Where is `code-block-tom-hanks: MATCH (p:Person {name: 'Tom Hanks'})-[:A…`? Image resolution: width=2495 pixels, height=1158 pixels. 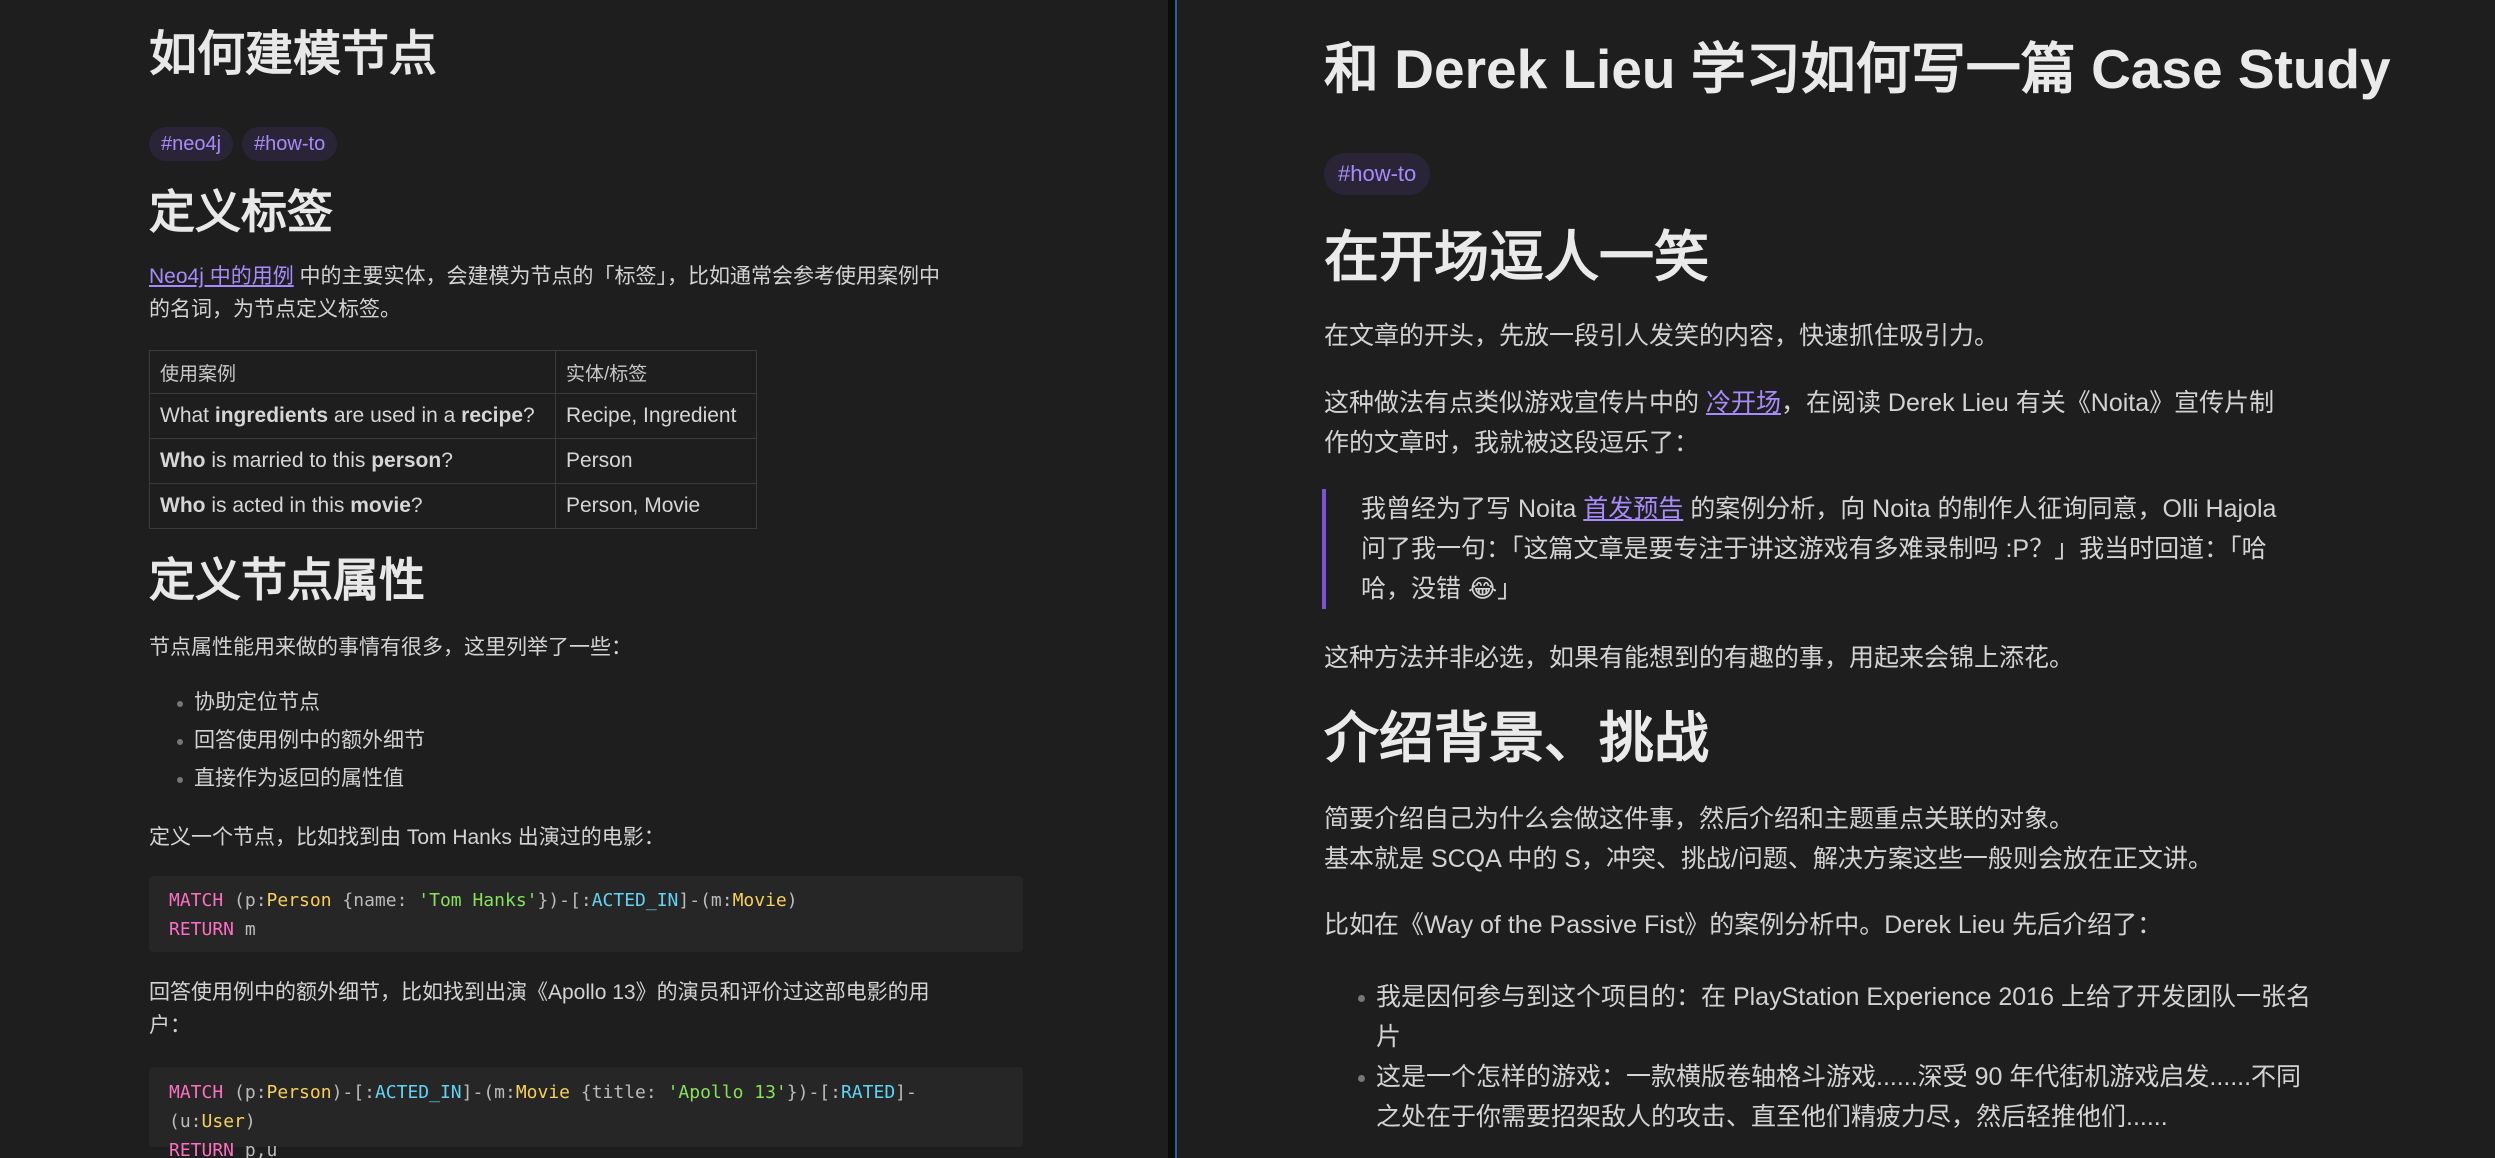 code-block-tom-hanks: MATCH (p:Person {name: 'Tom Hanks'})-[:A… is located at coordinates (586, 914).